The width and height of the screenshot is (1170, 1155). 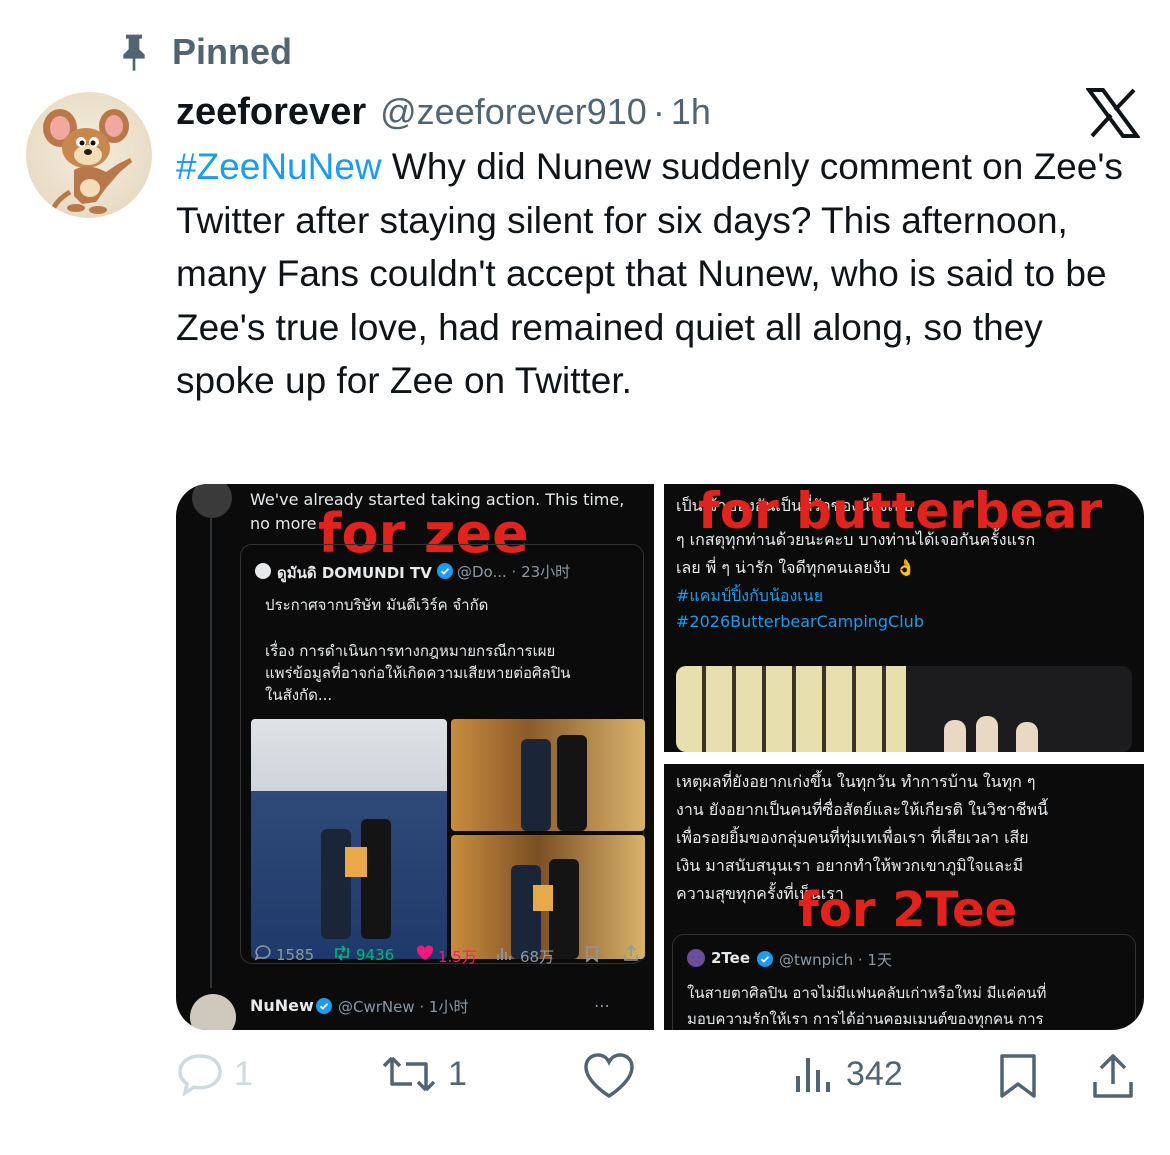 I want to click on quote-line-2: เรื่อง การดำเนินการทางกฎหมายกรณีการเผย, so click(x=410, y=651).